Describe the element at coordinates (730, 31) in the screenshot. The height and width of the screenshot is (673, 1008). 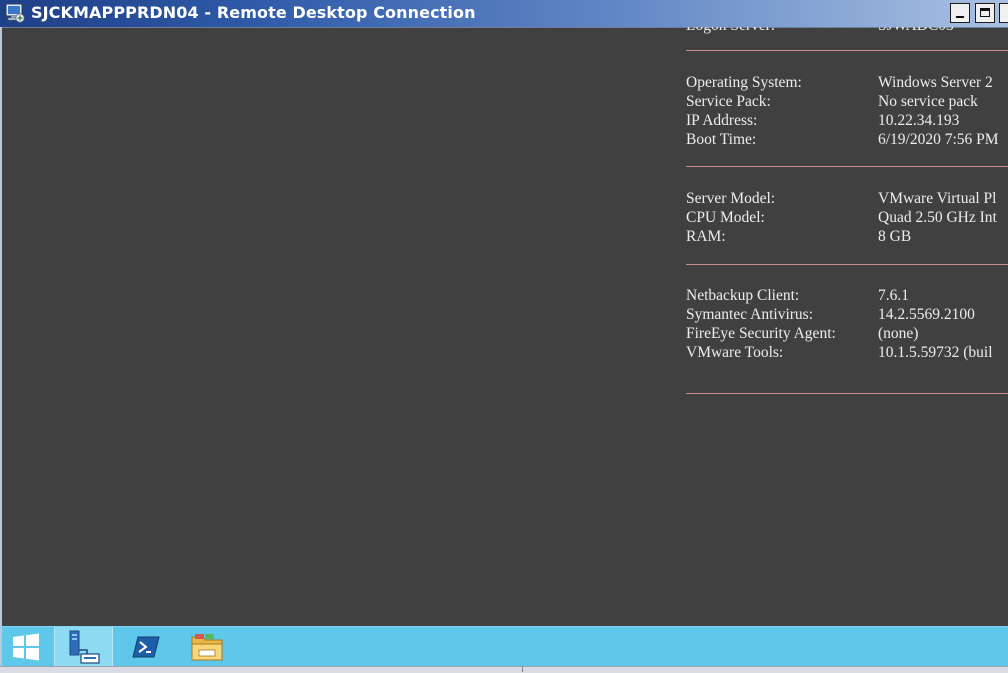
I see `bginfo-label: Logon Server:` at that location.